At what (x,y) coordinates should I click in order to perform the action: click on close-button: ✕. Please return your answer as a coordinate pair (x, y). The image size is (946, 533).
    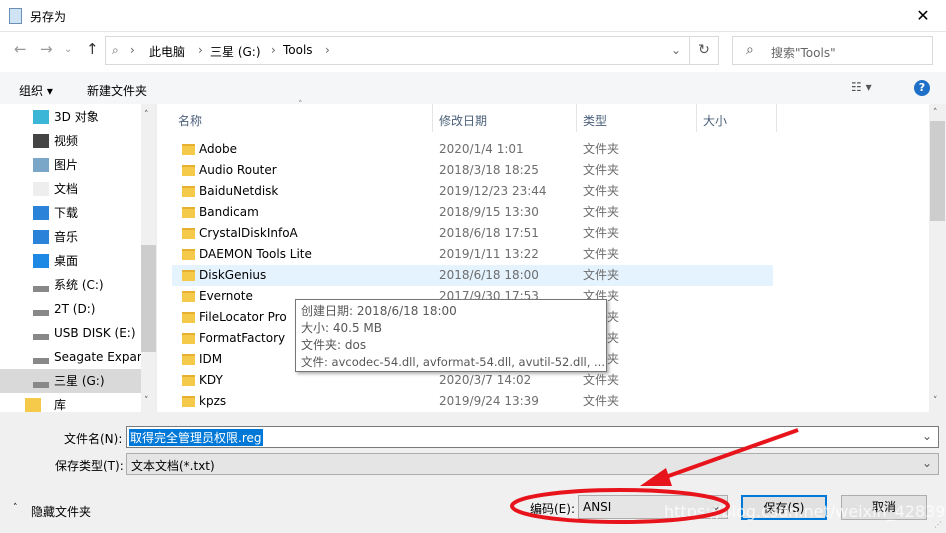
    Looking at the image, I should click on (923, 16).